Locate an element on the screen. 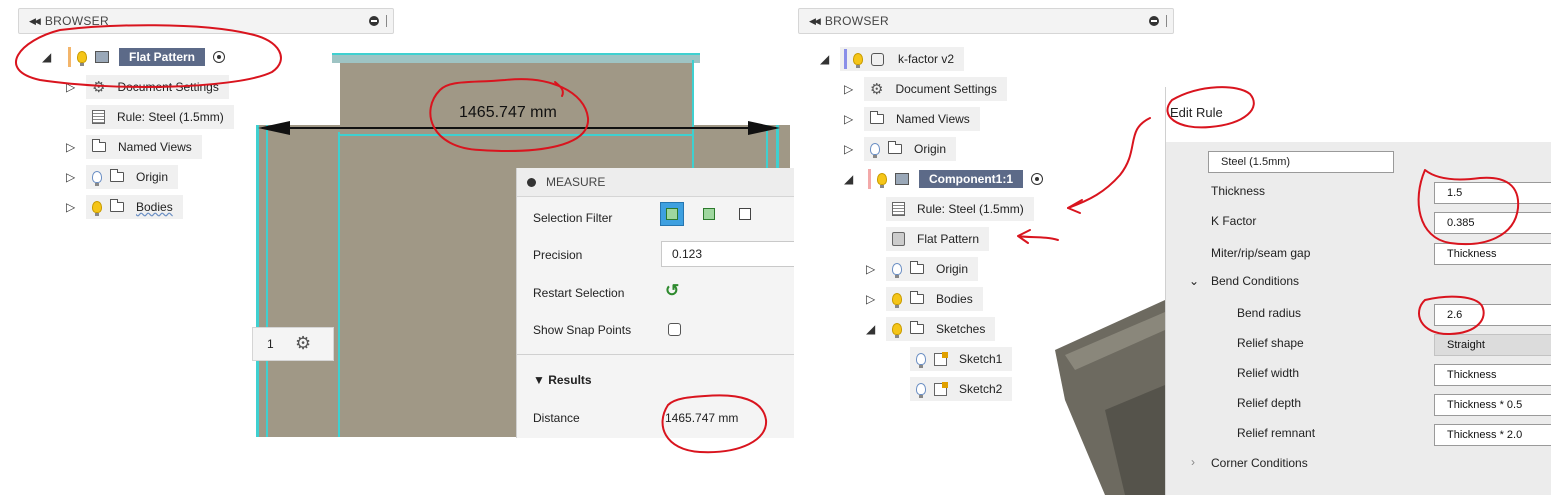 This screenshot has width=1551, height=495. tree-item-component: Component1:1 is located at coordinates (958, 179).